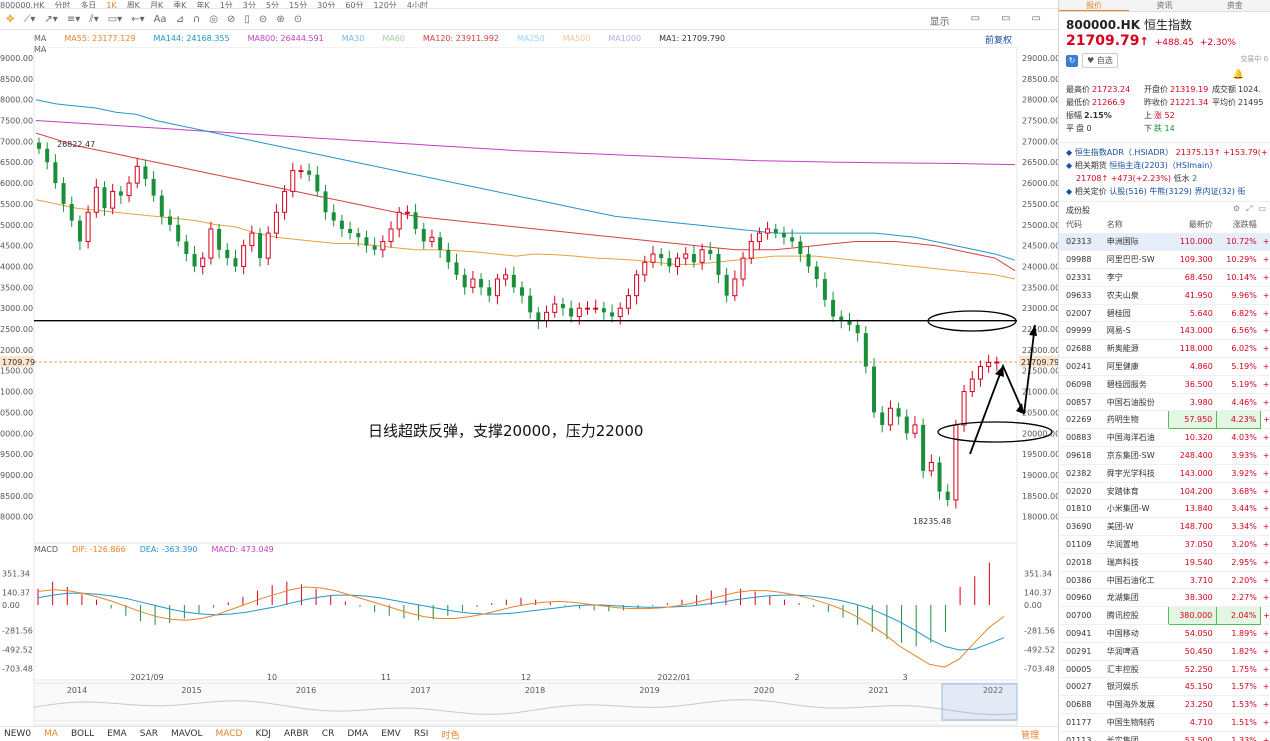 The height and width of the screenshot is (741, 1270). I want to click on table-row: 01109 华润置地 37.050 3.20% +, so click(1164, 544).